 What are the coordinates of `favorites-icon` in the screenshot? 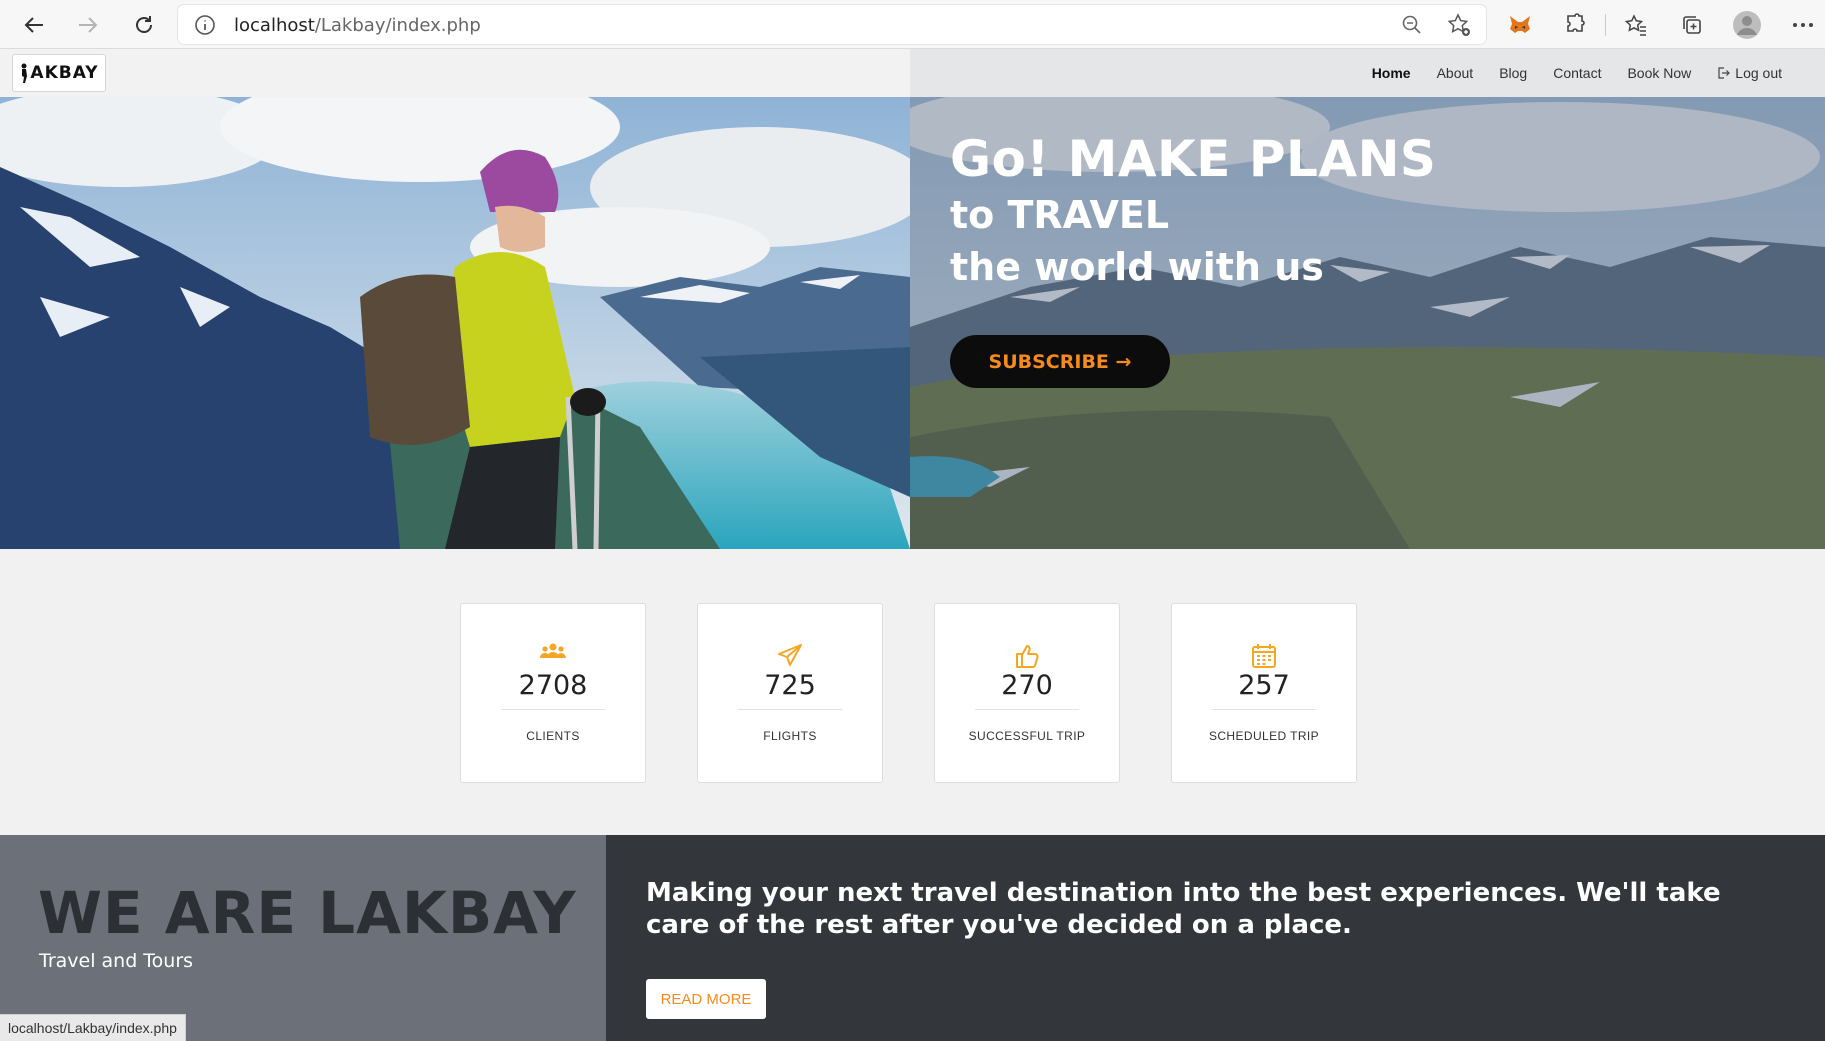 It's located at (1636, 25).